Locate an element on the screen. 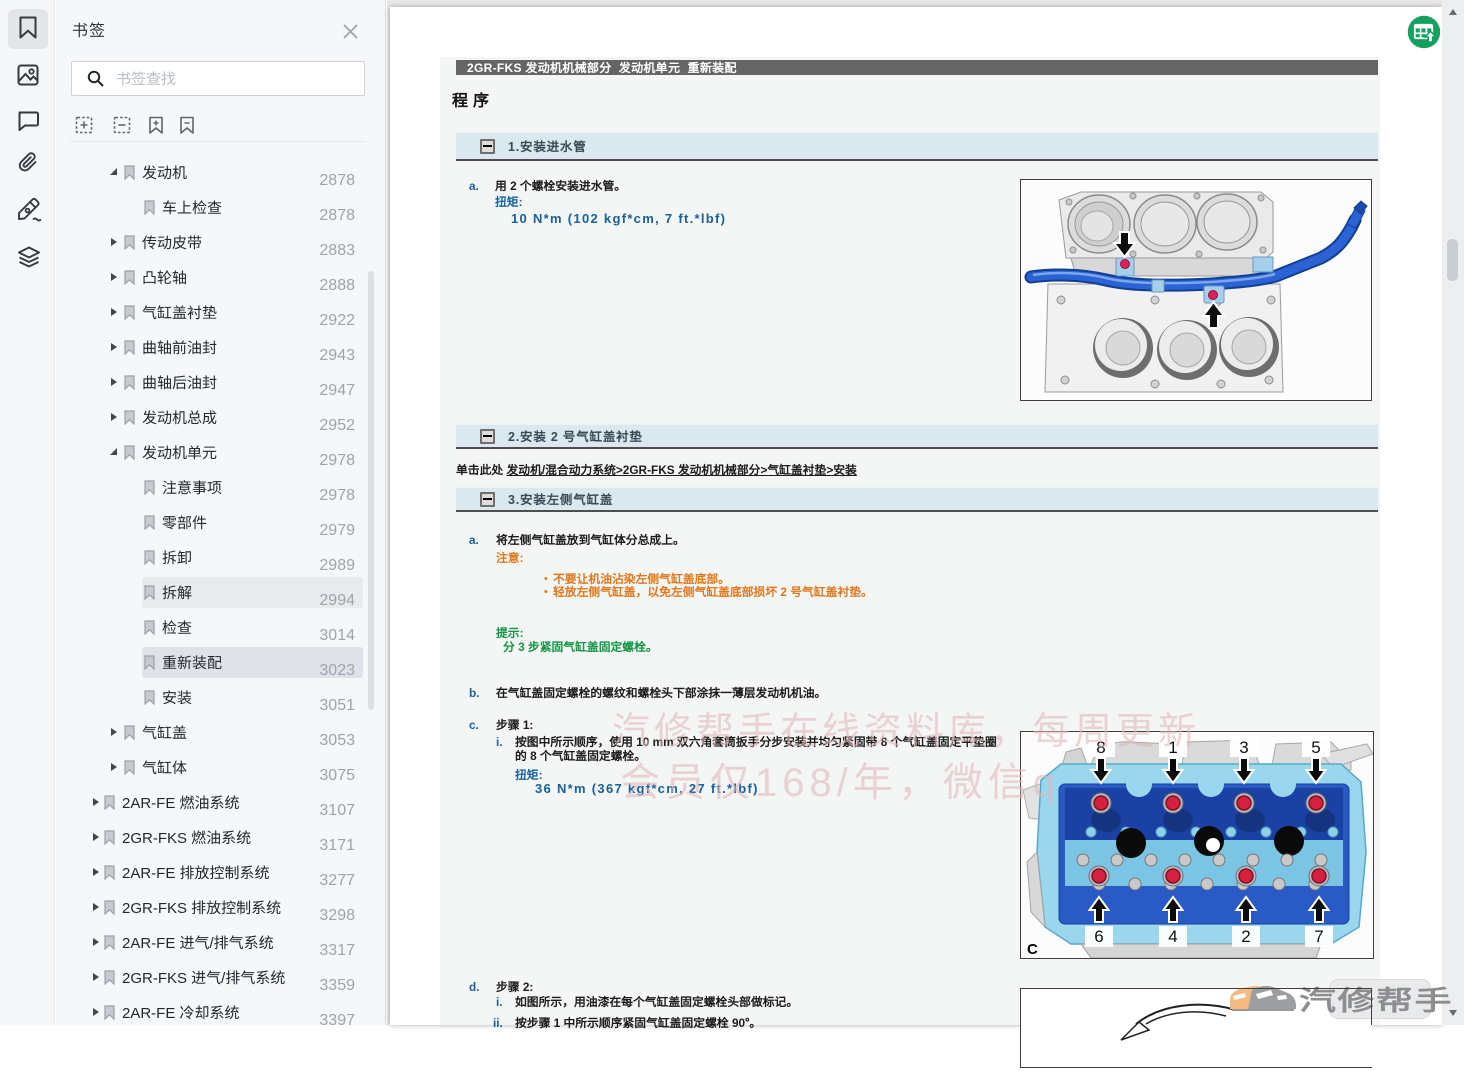  svg-text: 5 is located at coordinates (1315, 747).